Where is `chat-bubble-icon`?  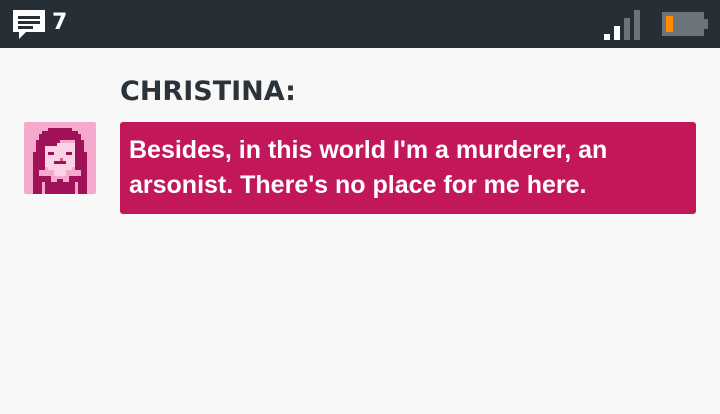 chat-bubble-icon is located at coordinates (29, 25).